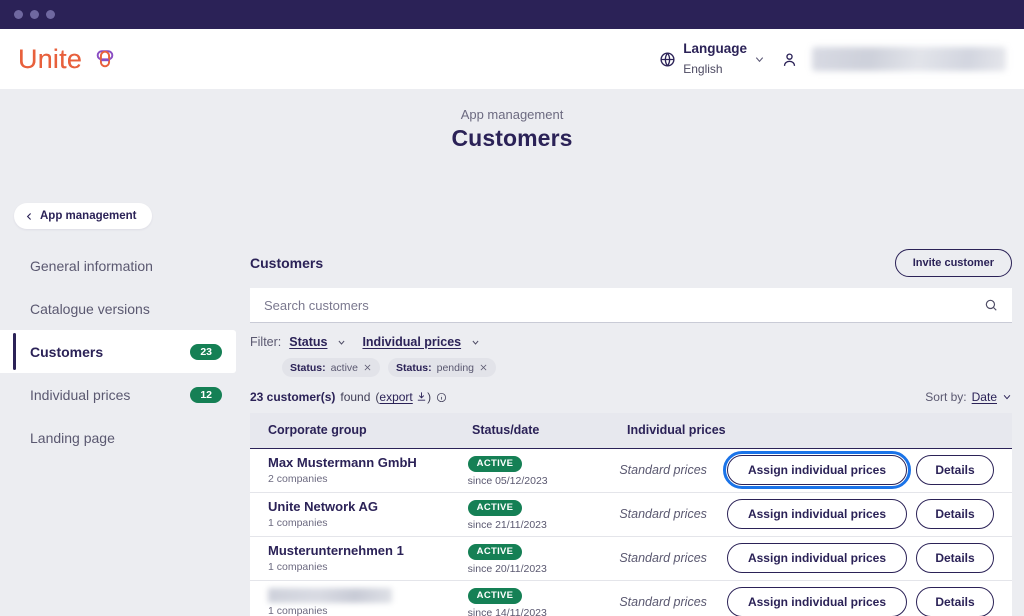  What do you see at coordinates (118, 437) in the screenshot?
I see `sidebar-item-landing-page: Landing page` at bounding box center [118, 437].